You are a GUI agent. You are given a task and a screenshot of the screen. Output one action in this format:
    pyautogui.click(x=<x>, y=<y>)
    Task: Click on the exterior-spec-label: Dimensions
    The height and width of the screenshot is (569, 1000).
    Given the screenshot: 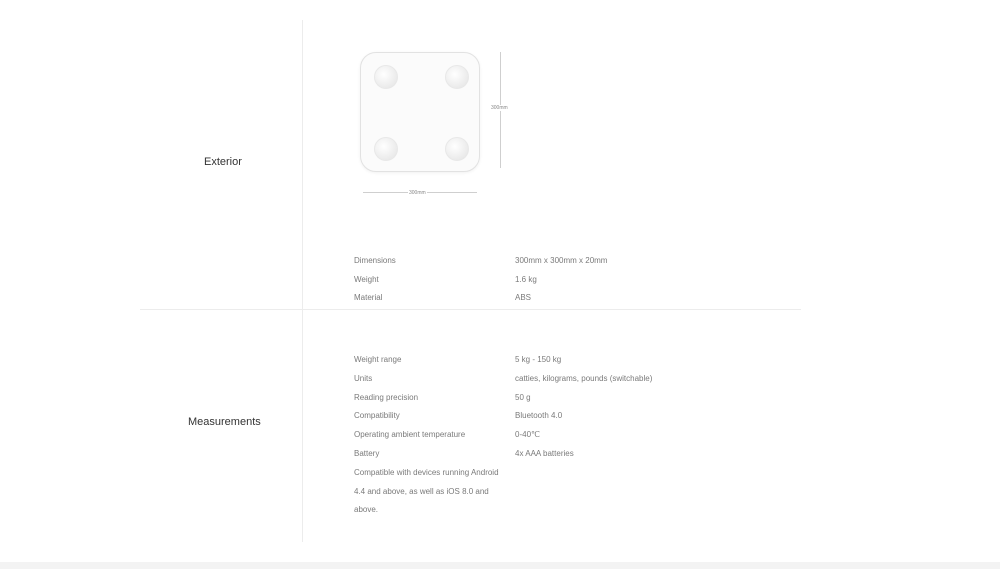 What is the action you would take?
    pyautogui.click(x=375, y=260)
    